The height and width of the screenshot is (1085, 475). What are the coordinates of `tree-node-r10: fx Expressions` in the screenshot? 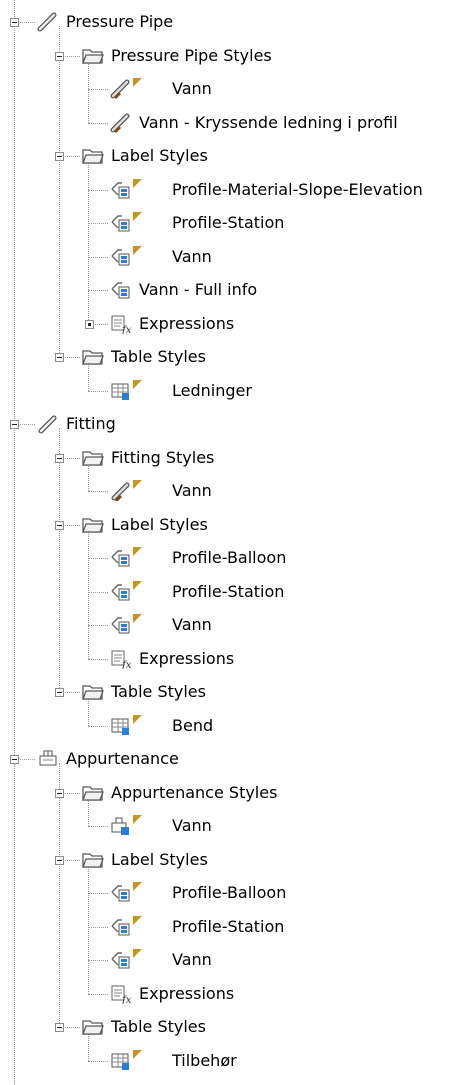 It's located at (237, 324).